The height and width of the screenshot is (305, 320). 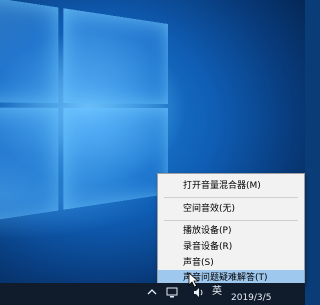 I want to click on menu-item-recording-devices: 录音设备(R), so click(x=231, y=247).